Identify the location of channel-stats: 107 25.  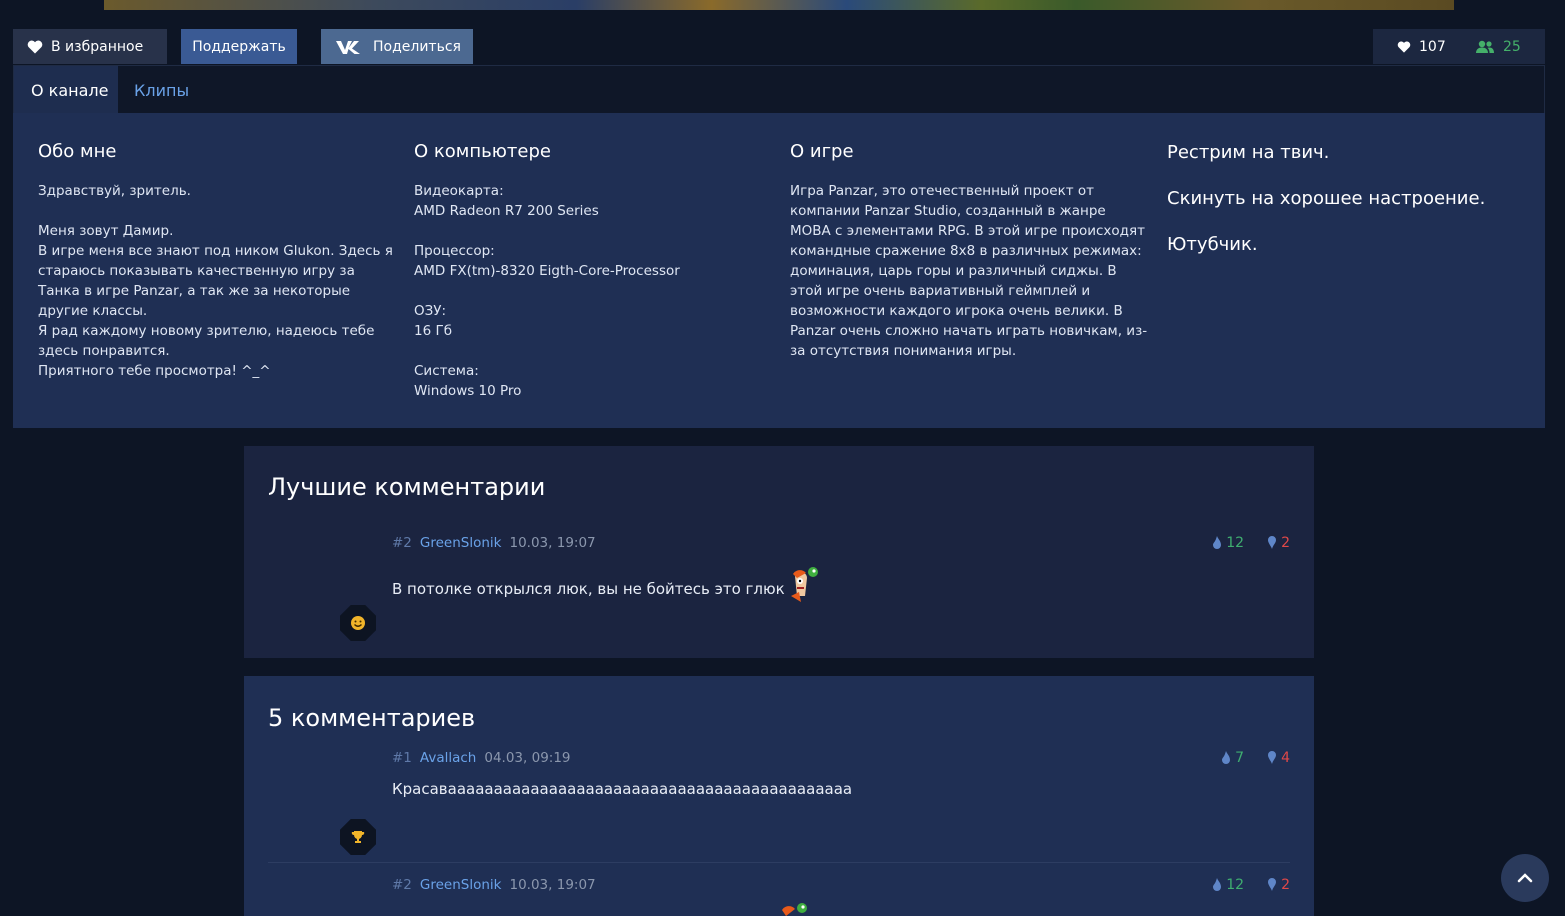
(1459, 46).